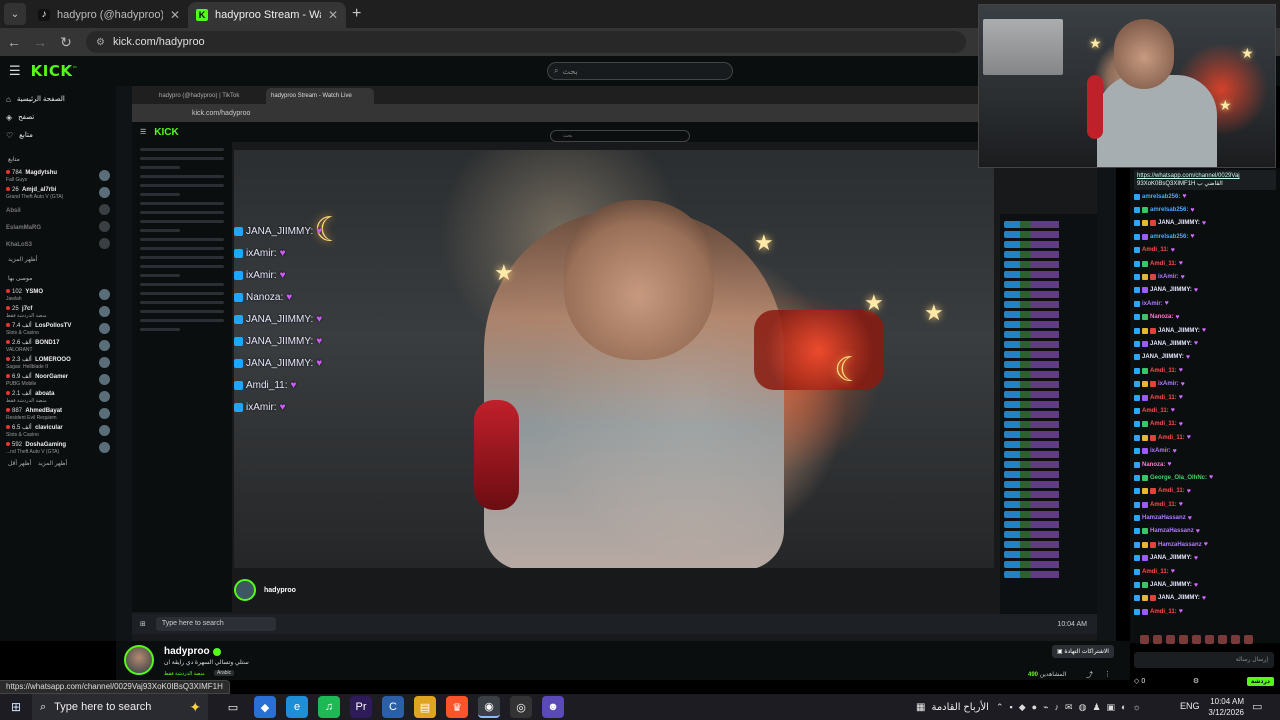 This screenshot has height=720, width=1280. Describe the element at coordinates (139, 660) in the screenshot. I see `avatar` at that location.